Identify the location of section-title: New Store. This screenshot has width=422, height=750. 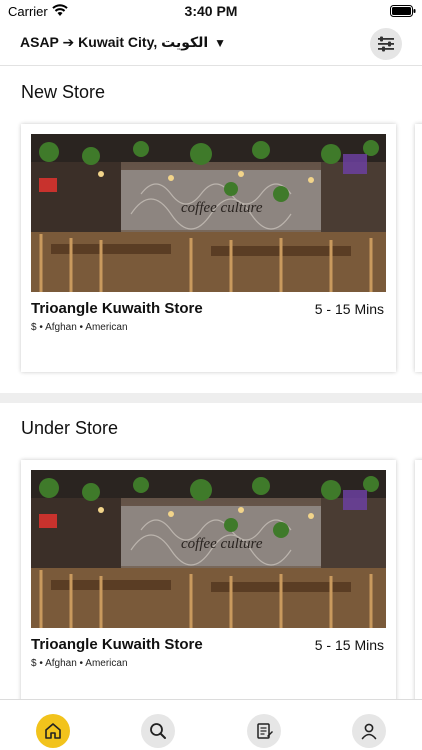
(63, 92).